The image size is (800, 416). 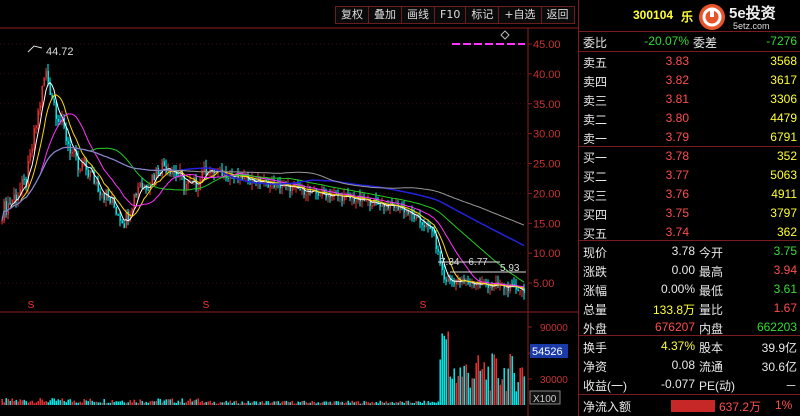 What do you see at coordinates (385, 15) in the screenshot?
I see `toolbar-button: 叠加` at bounding box center [385, 15].